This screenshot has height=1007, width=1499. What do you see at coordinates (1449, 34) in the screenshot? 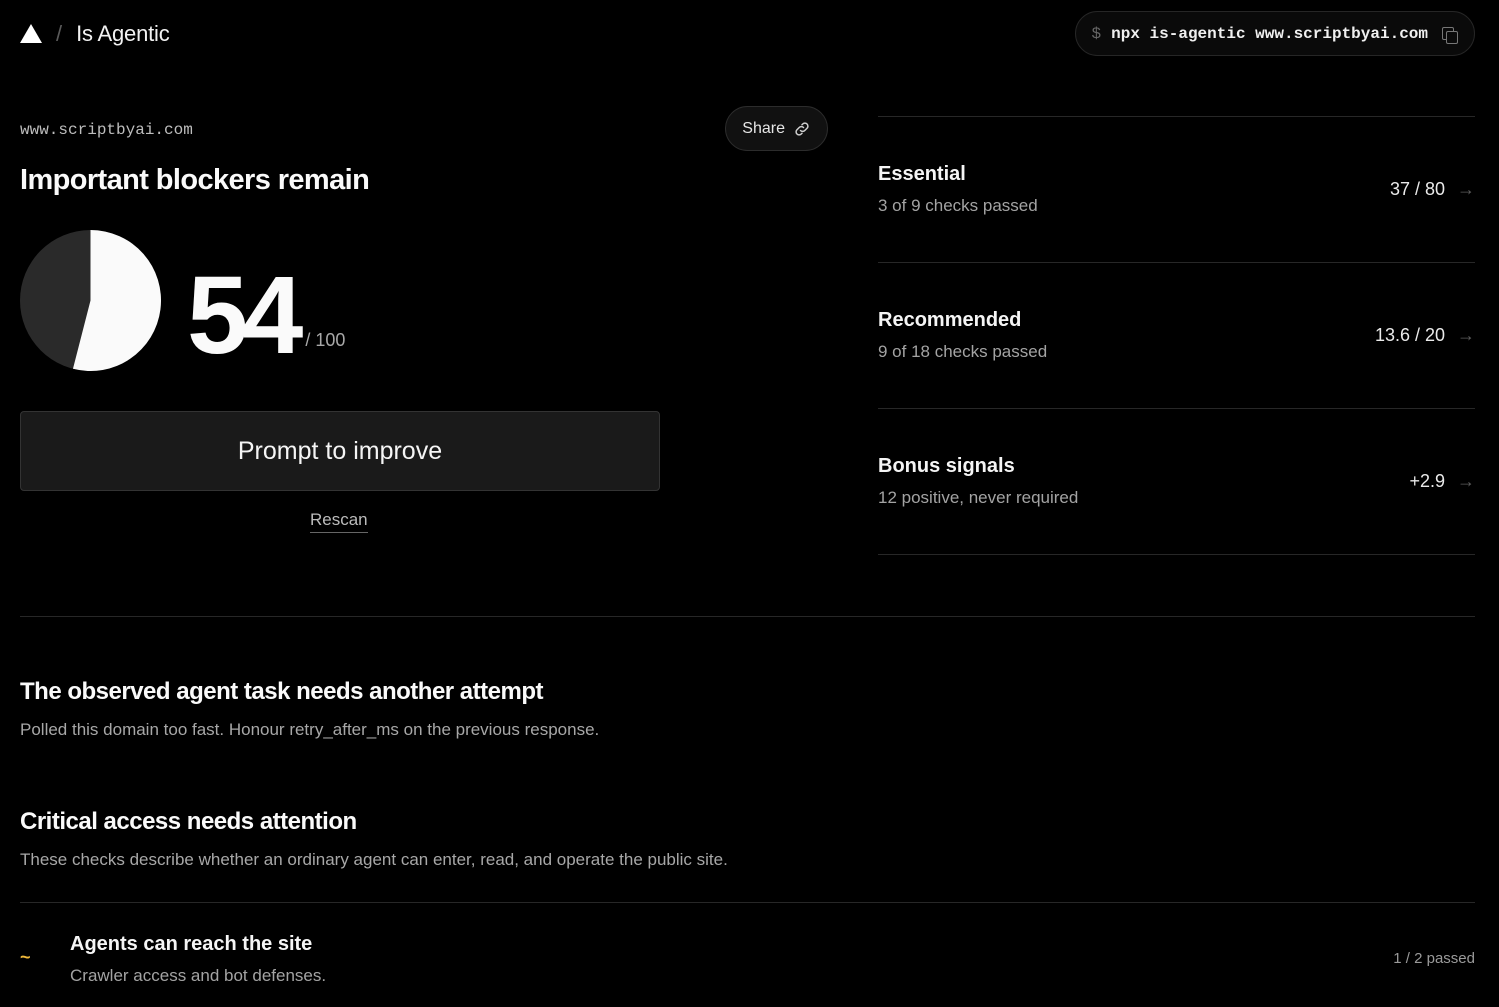
I see `copy-icon` at bounding box center [1449, 34].